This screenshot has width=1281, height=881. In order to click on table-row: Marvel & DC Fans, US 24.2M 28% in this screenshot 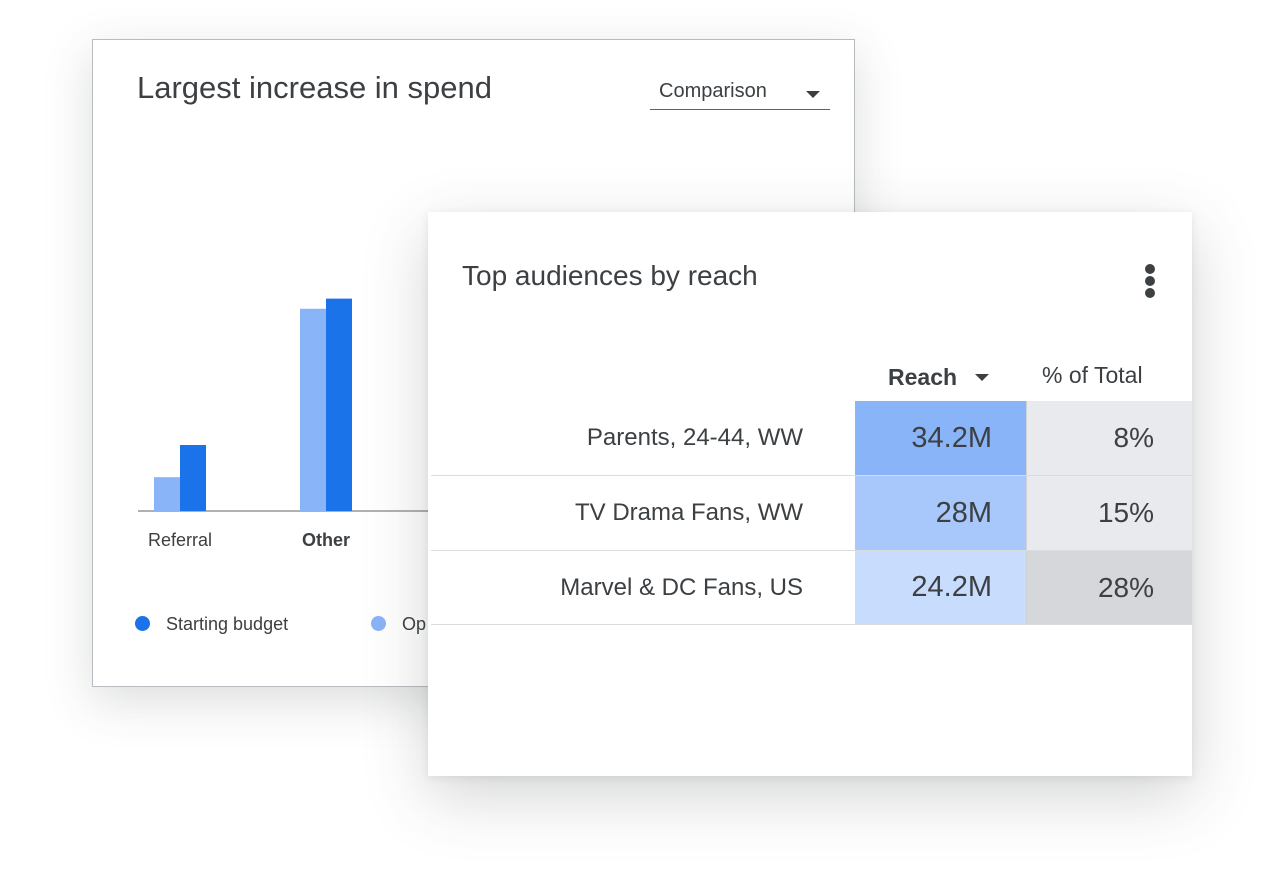, I will do `click(811, 588)`.